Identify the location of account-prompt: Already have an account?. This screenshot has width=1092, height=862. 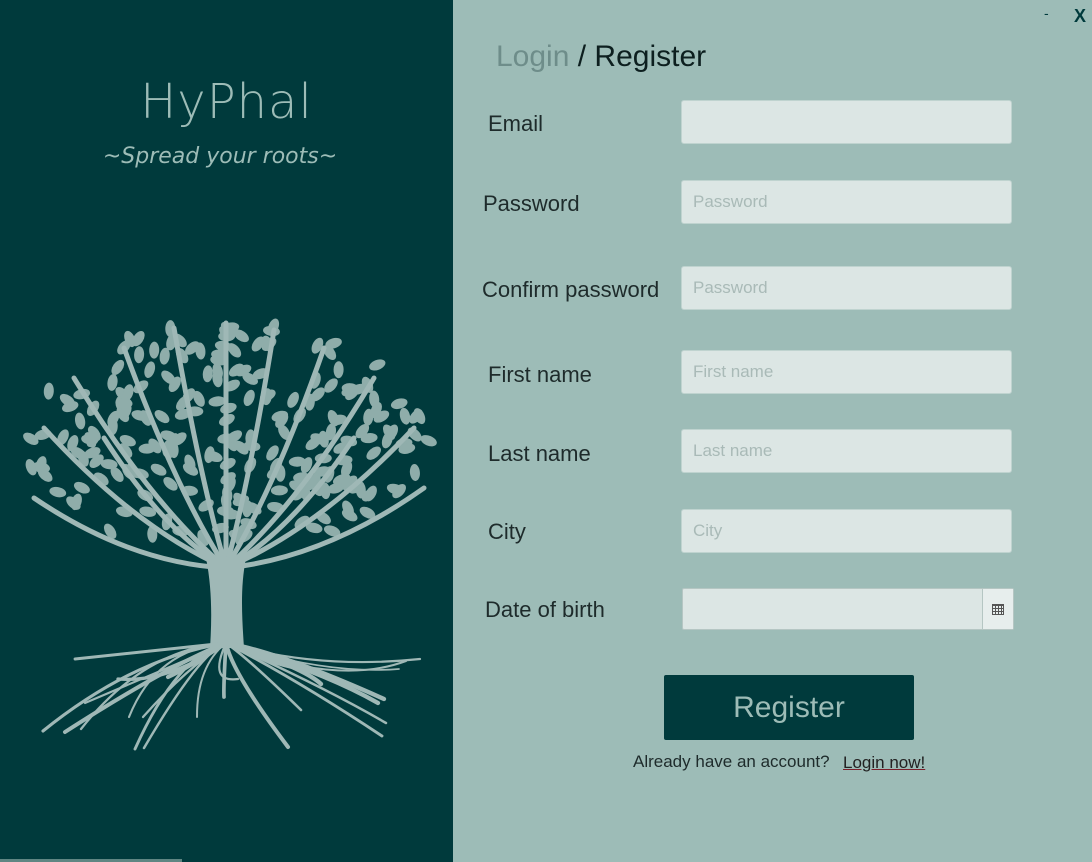
(731, 761).